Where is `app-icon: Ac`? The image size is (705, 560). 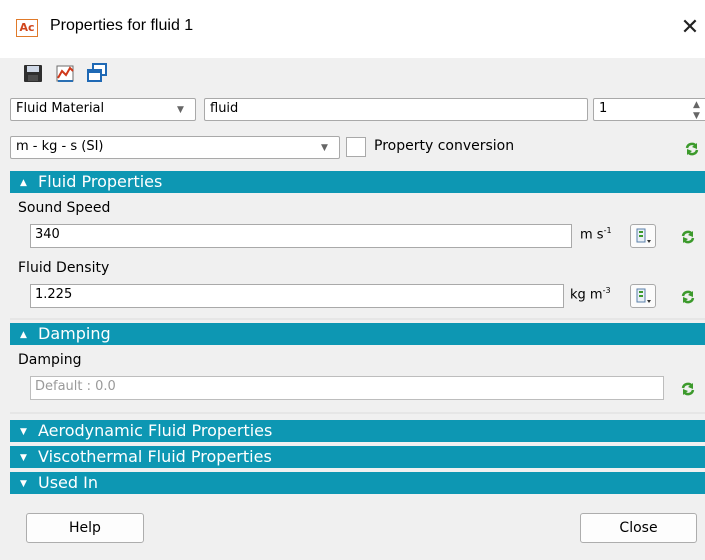 app-icon: Ac is located at coordinates (27, 28).